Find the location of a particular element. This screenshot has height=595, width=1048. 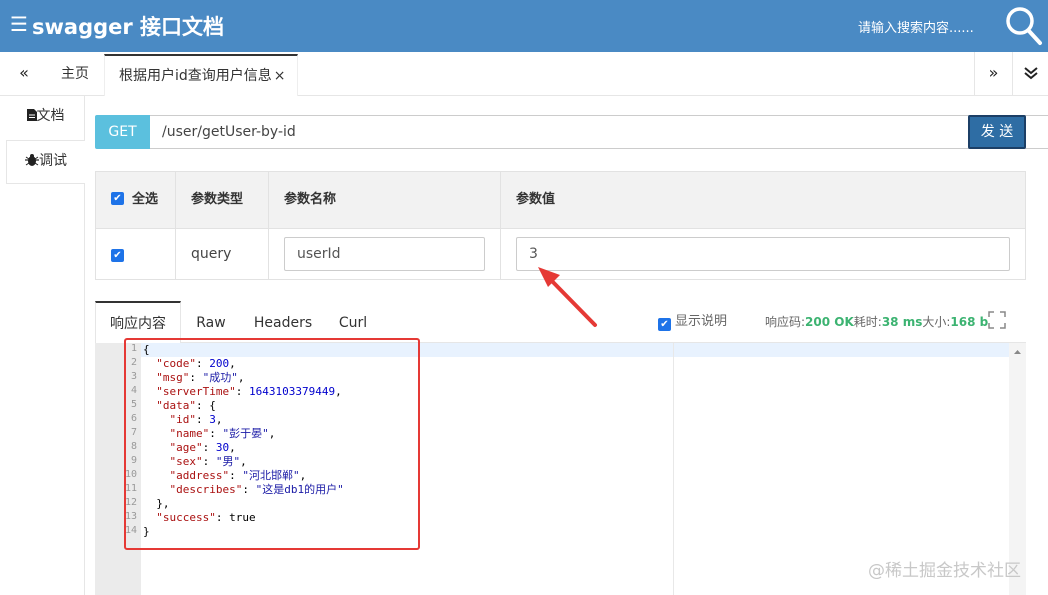

sidenav-doc: 文档 is located at coordinates (45, 118).